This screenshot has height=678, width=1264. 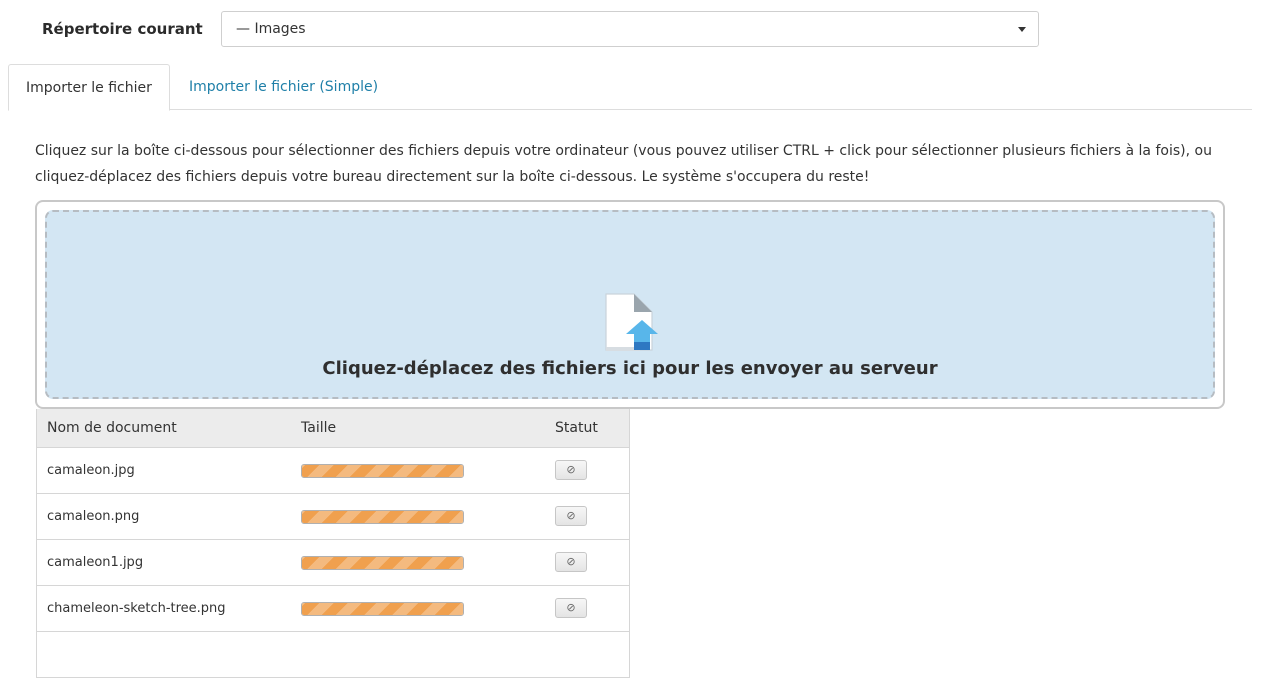 I want to click on header-size: Taille, so click(x=319, y=428).